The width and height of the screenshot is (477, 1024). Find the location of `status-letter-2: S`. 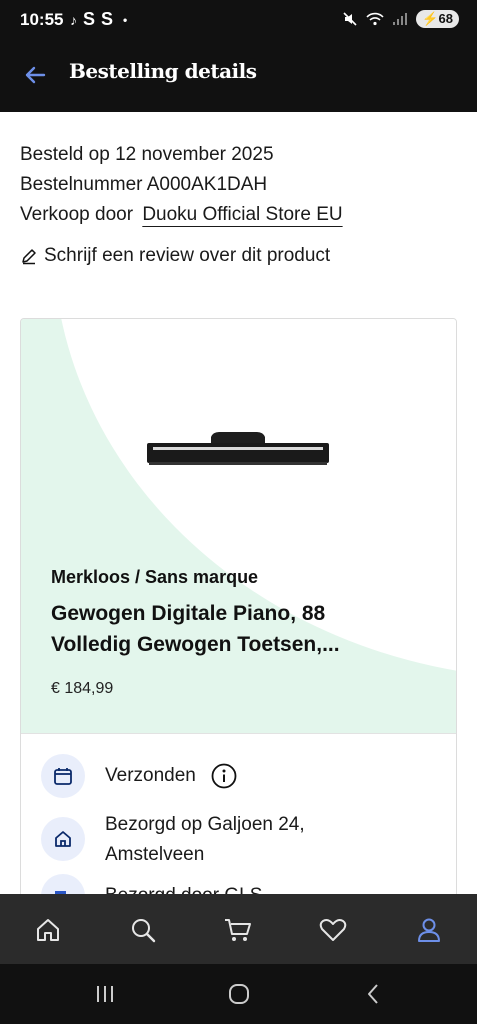

status-letter-2: S is located at coordinates (107, 19).